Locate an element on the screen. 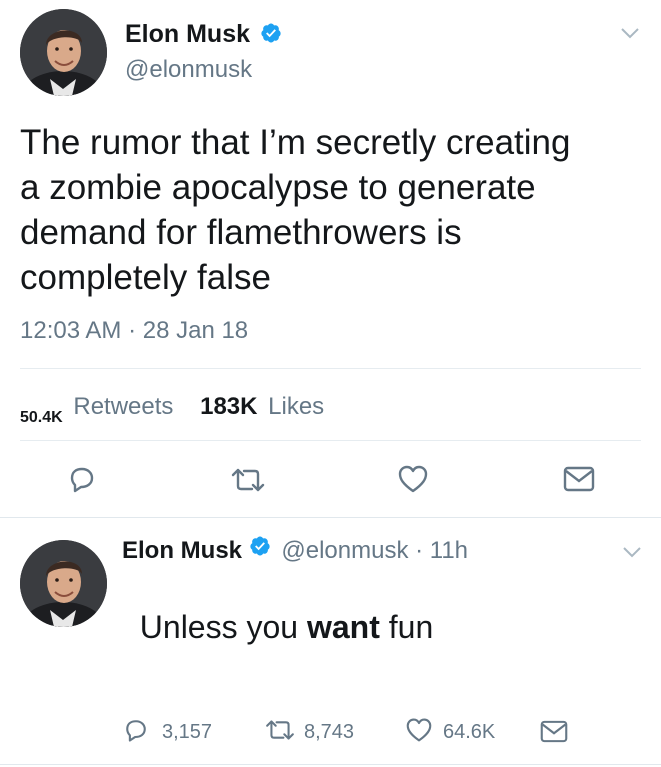 This screenshot has height=767, width=661. reply-avatar is located at coordinates (63, 583).